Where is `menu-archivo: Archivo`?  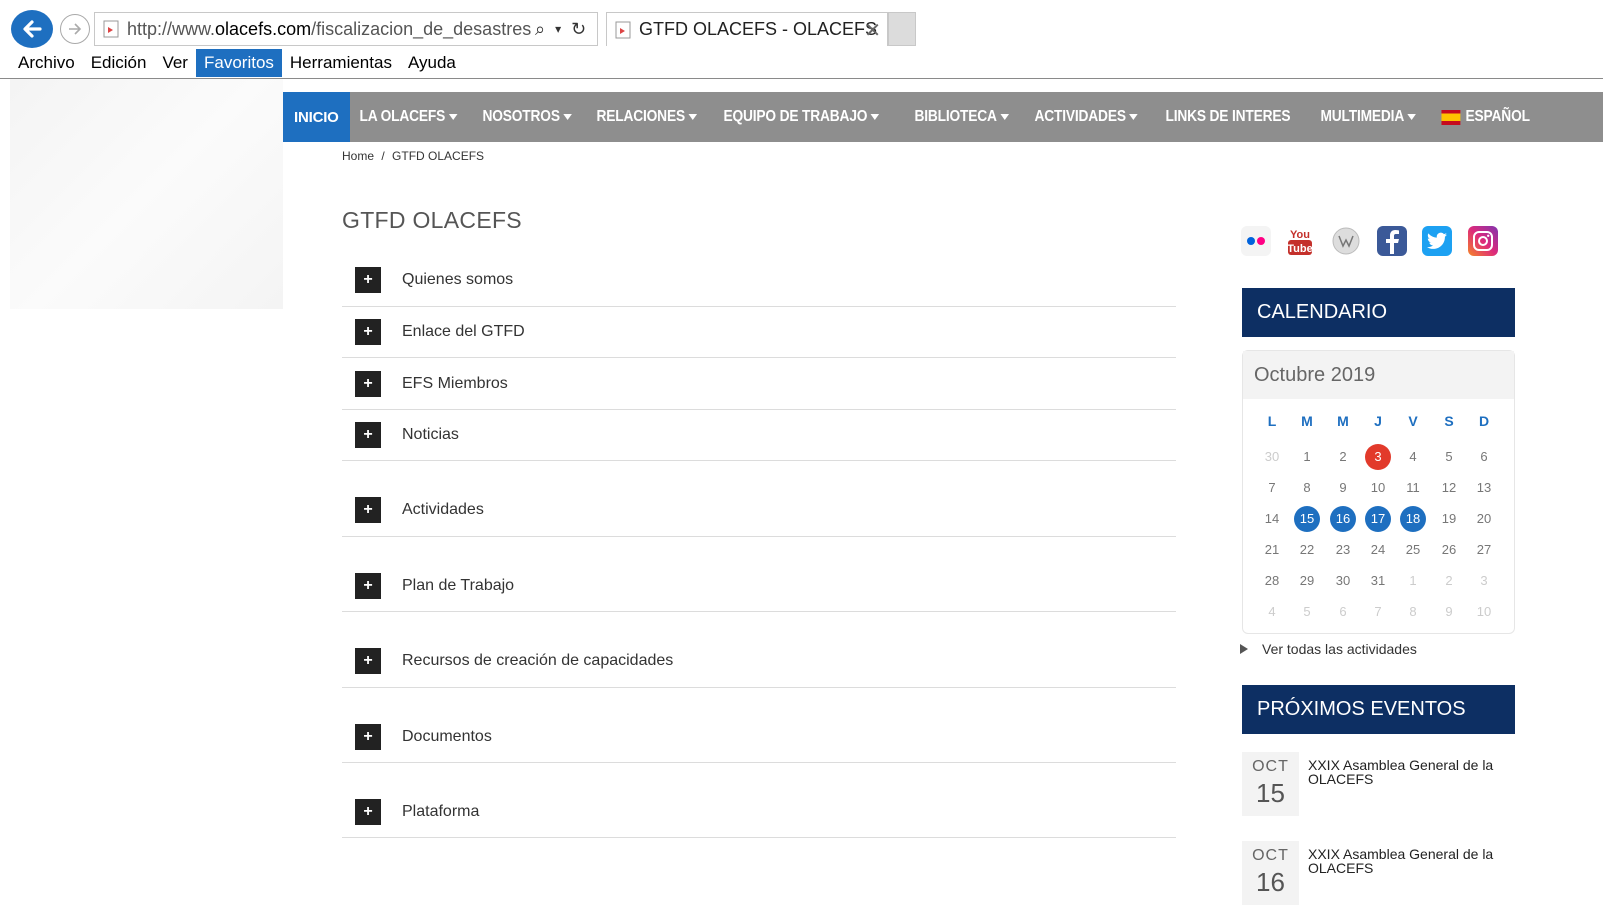
menu-archivo: Archivo is located at coordinates (46, 63).